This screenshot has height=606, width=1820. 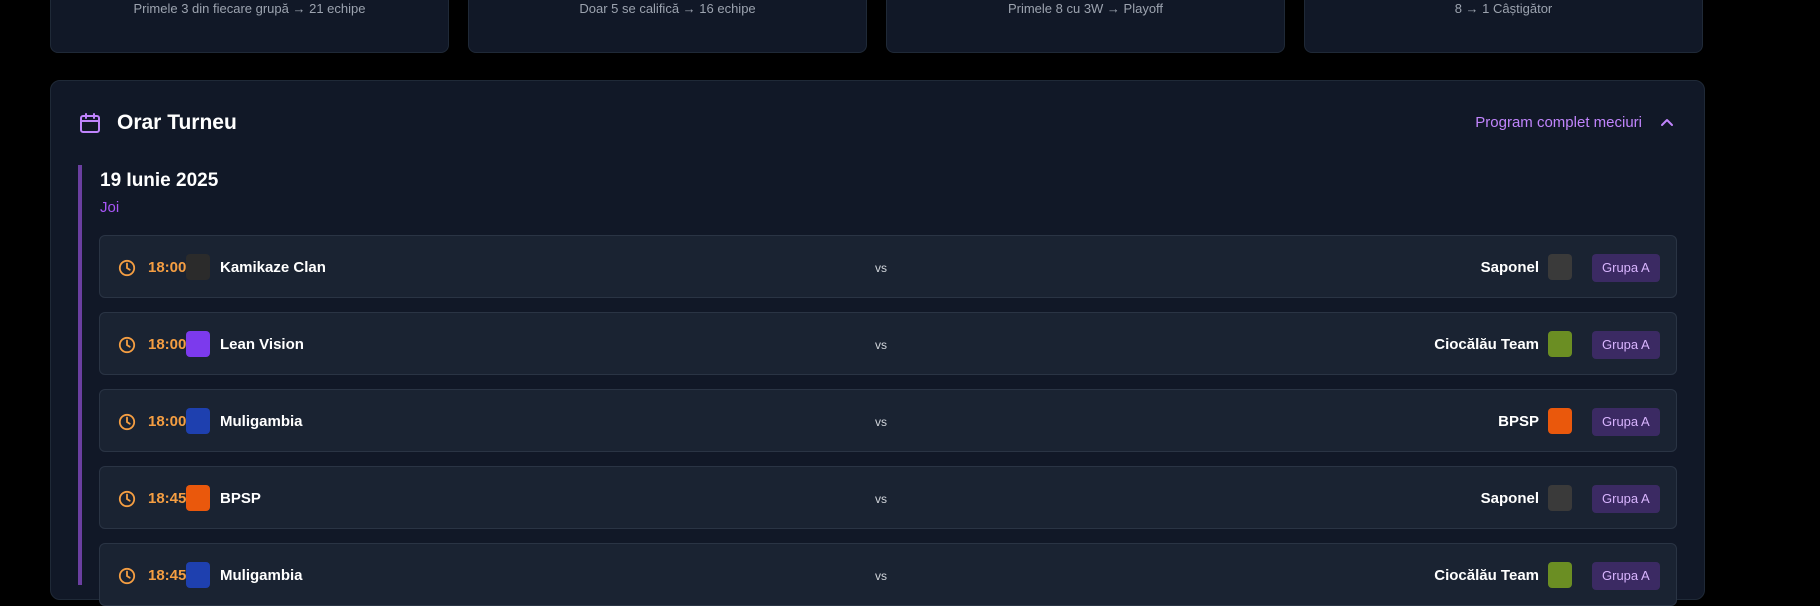 What do you see at coordinates (1085, 8) in the screenshot?
I see `qualifier-text: Primele 8 cu 3W → Playoff` at bounding box center [1085, 8].